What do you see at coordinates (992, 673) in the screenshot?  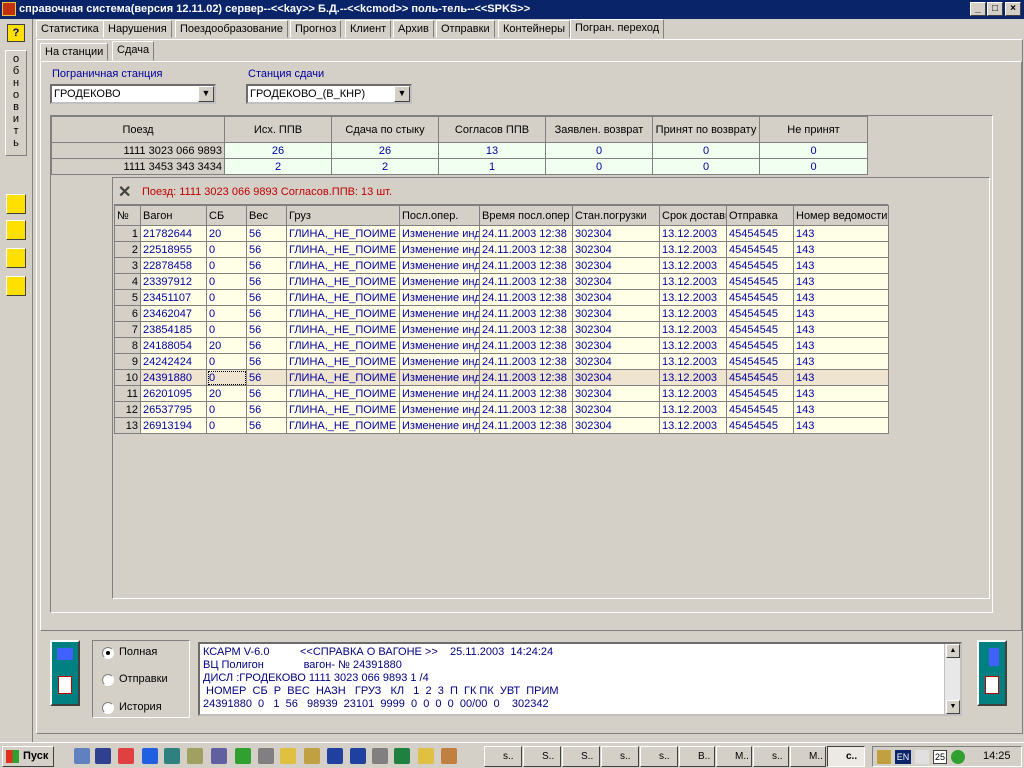 I see `right-print-button` at bounding box center [992, 673].